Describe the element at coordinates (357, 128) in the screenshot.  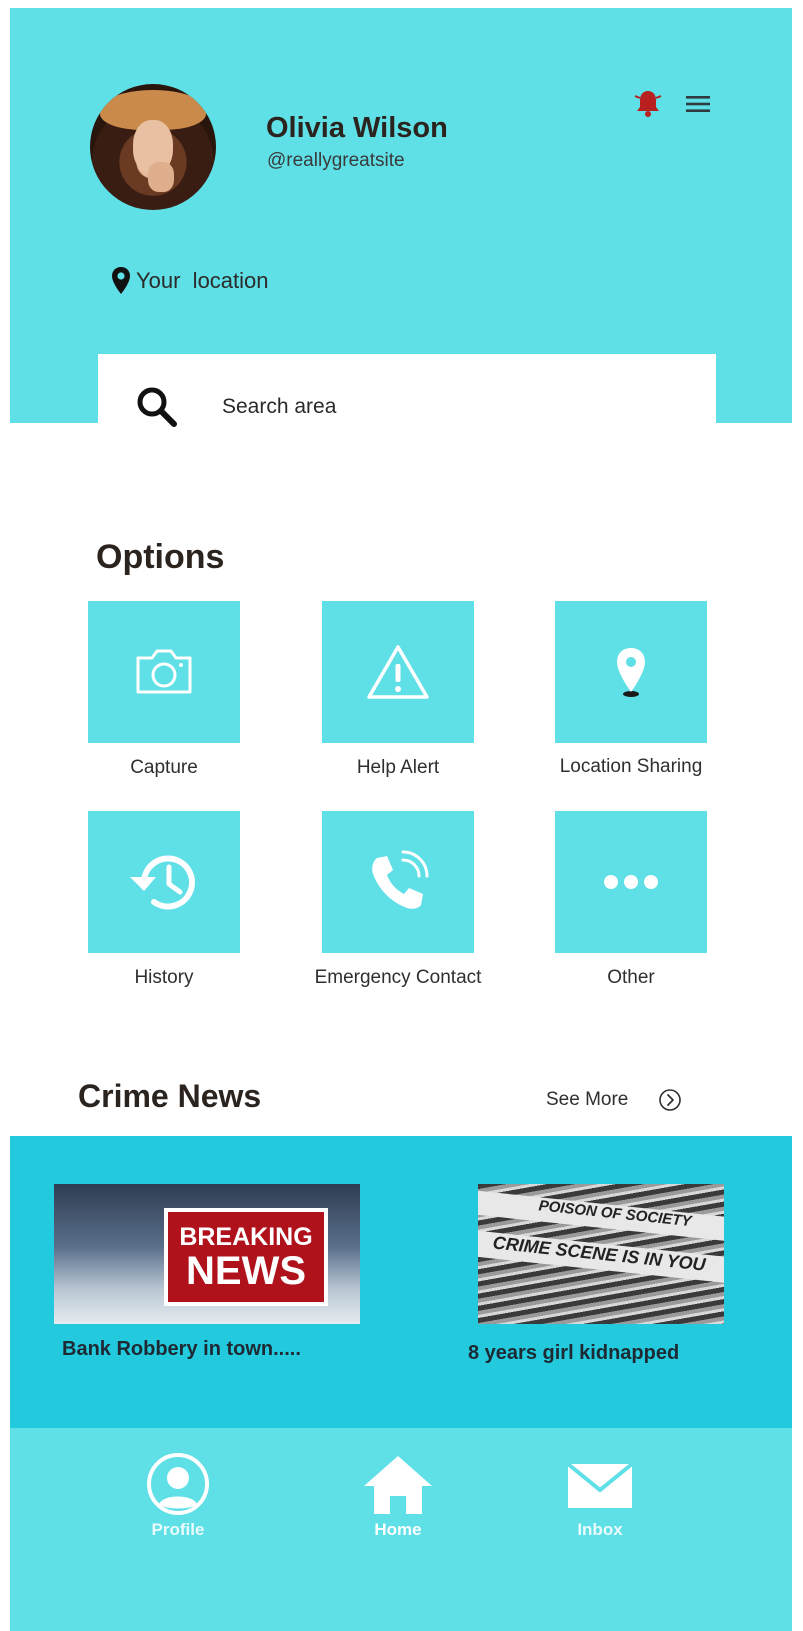
I see `profile-name: Olivia Wilson` at that location.